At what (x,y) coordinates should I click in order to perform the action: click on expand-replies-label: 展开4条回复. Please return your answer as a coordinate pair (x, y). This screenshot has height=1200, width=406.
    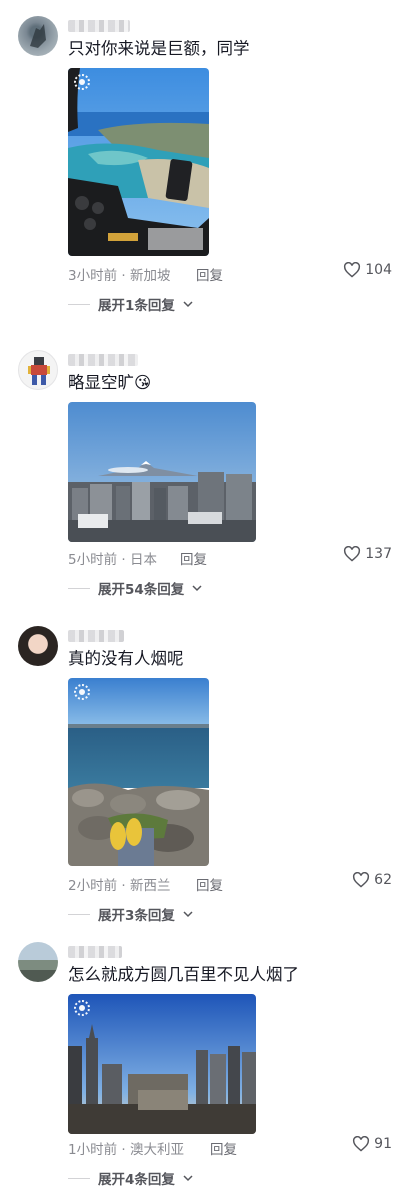
    Looking at the image, I should click on (136, 1180).